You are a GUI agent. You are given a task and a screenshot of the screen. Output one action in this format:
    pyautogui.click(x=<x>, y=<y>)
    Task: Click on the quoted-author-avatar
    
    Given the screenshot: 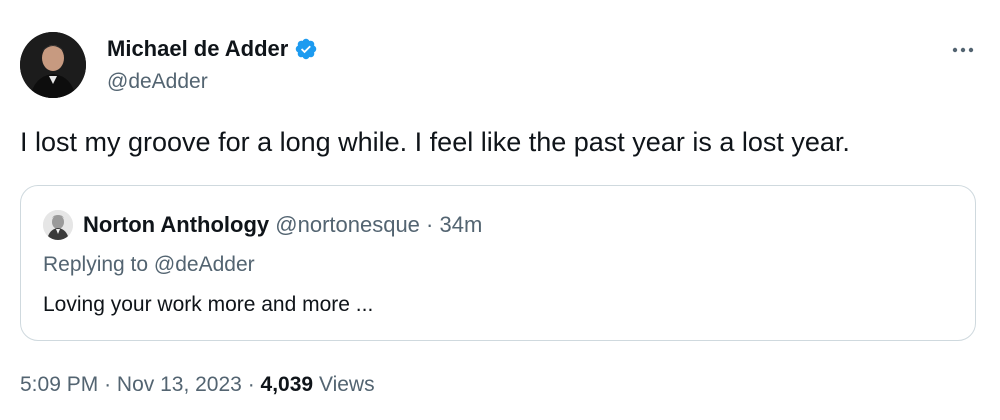 What is the action you would take?
    pyautogui.click(x=58, y=225)
    